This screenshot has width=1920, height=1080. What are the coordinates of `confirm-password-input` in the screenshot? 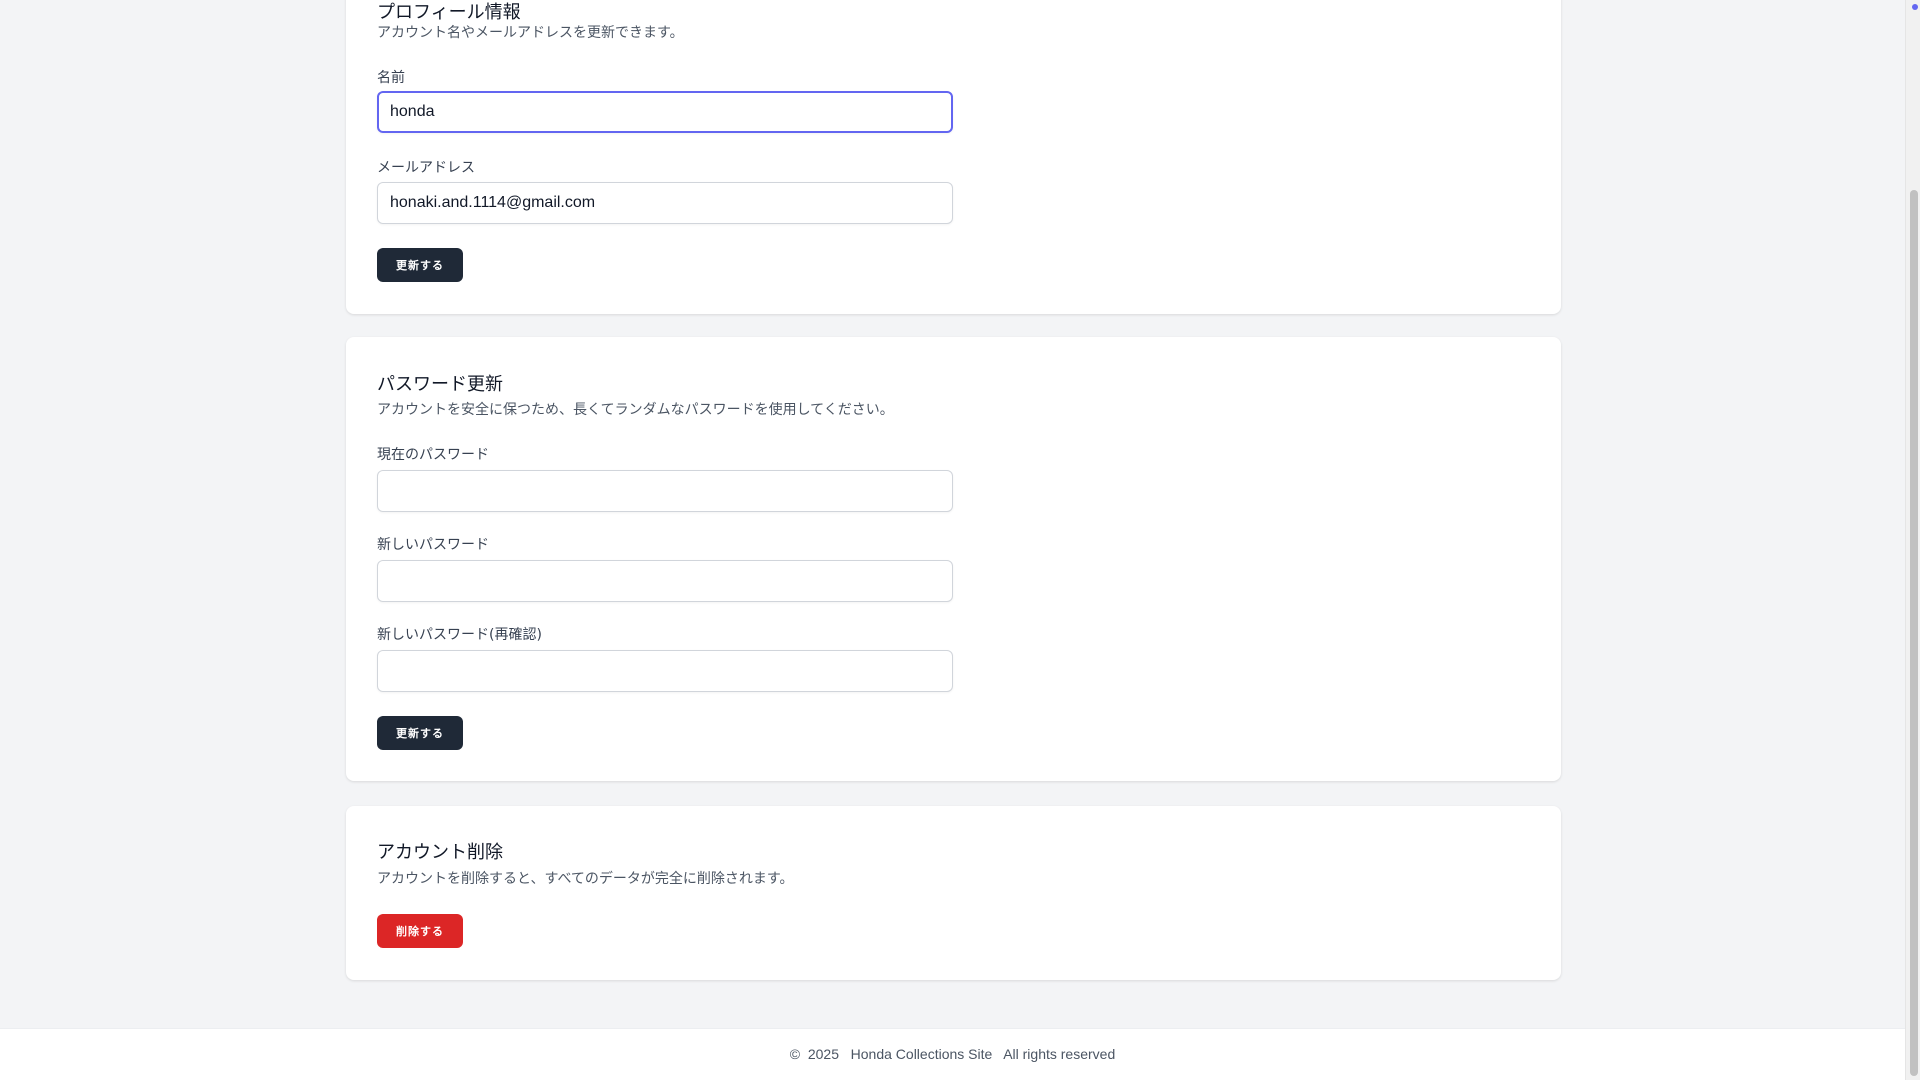 It's located at (665, 671).